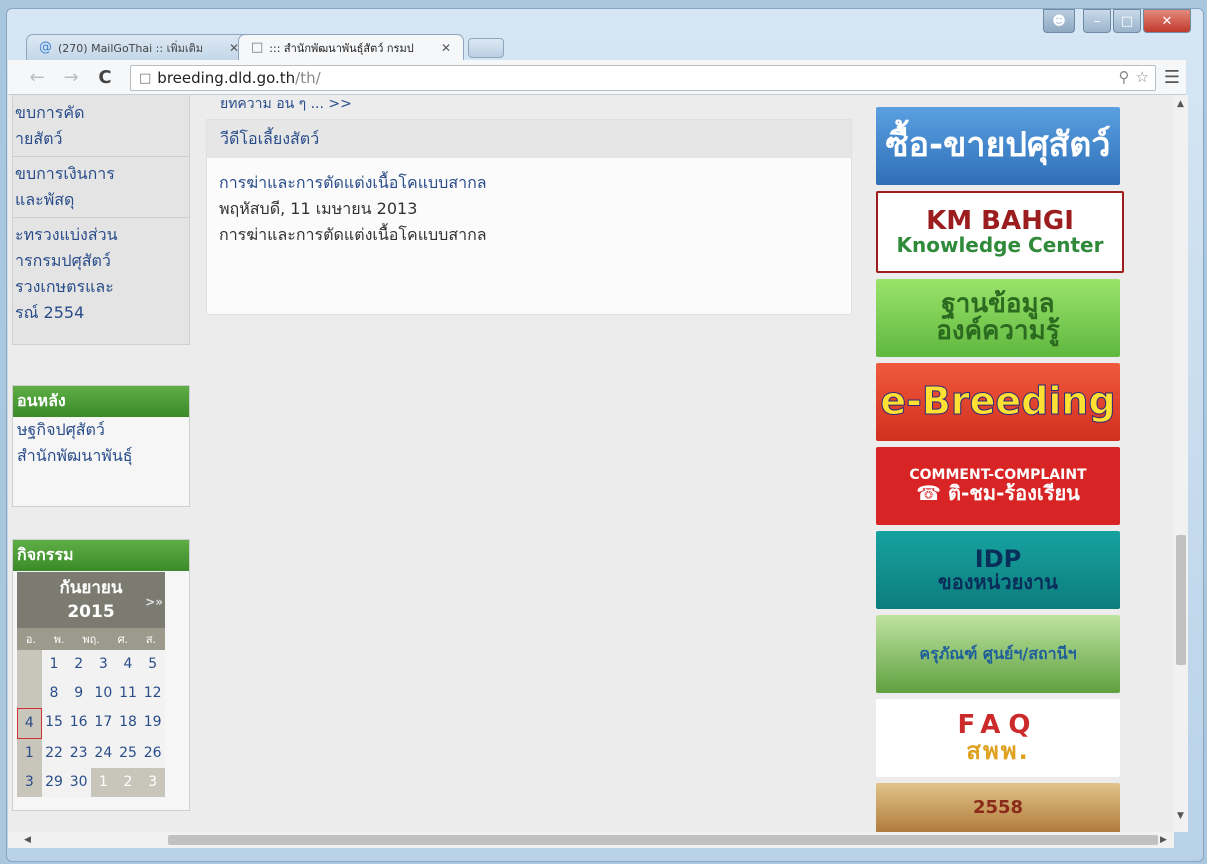 Image resolution: width=1207 pixels, height=864 pixels. I want to click on banner-text: e-Breeding, so click(998, 401).